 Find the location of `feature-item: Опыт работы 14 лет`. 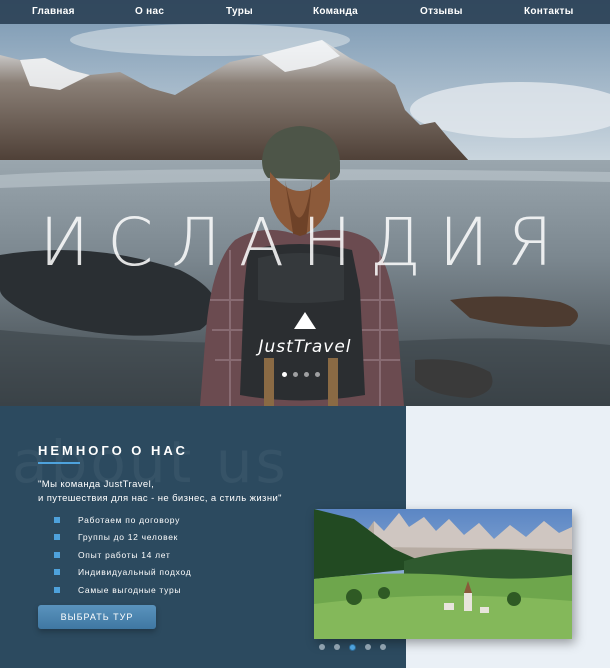

feature-item: Опыт работы 14 лет is located at coordinates (122, 557).